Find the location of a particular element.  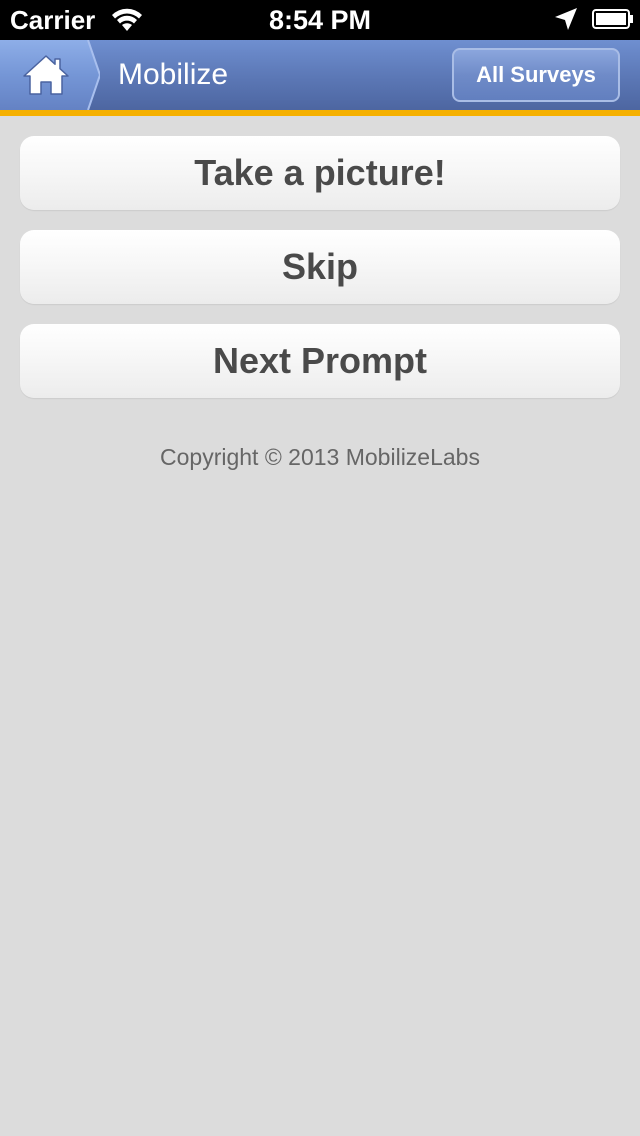

status-bar: Carrier 8:54 PM is located at coordinates (320, 20).